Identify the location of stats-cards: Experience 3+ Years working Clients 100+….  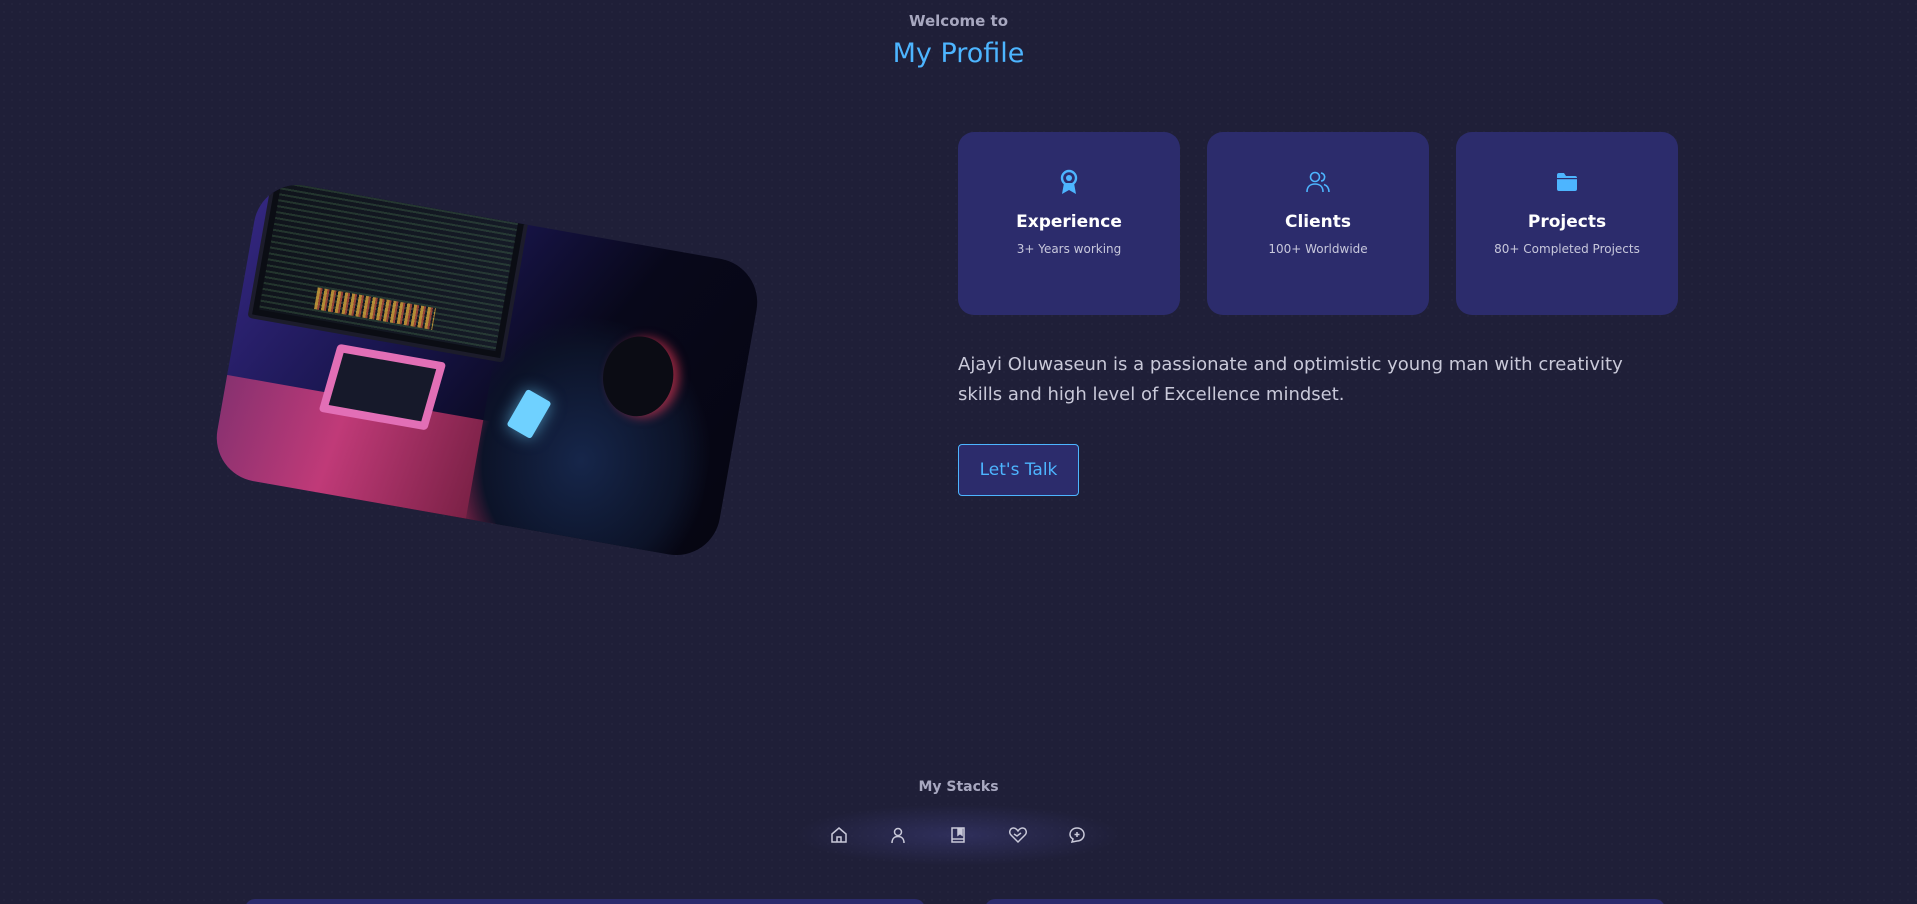
(1318, 223).